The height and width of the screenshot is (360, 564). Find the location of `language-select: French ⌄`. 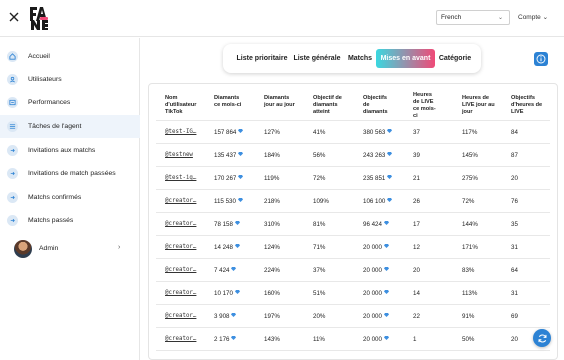

language-select: French ⌄ is located at coordinates (473, 17).